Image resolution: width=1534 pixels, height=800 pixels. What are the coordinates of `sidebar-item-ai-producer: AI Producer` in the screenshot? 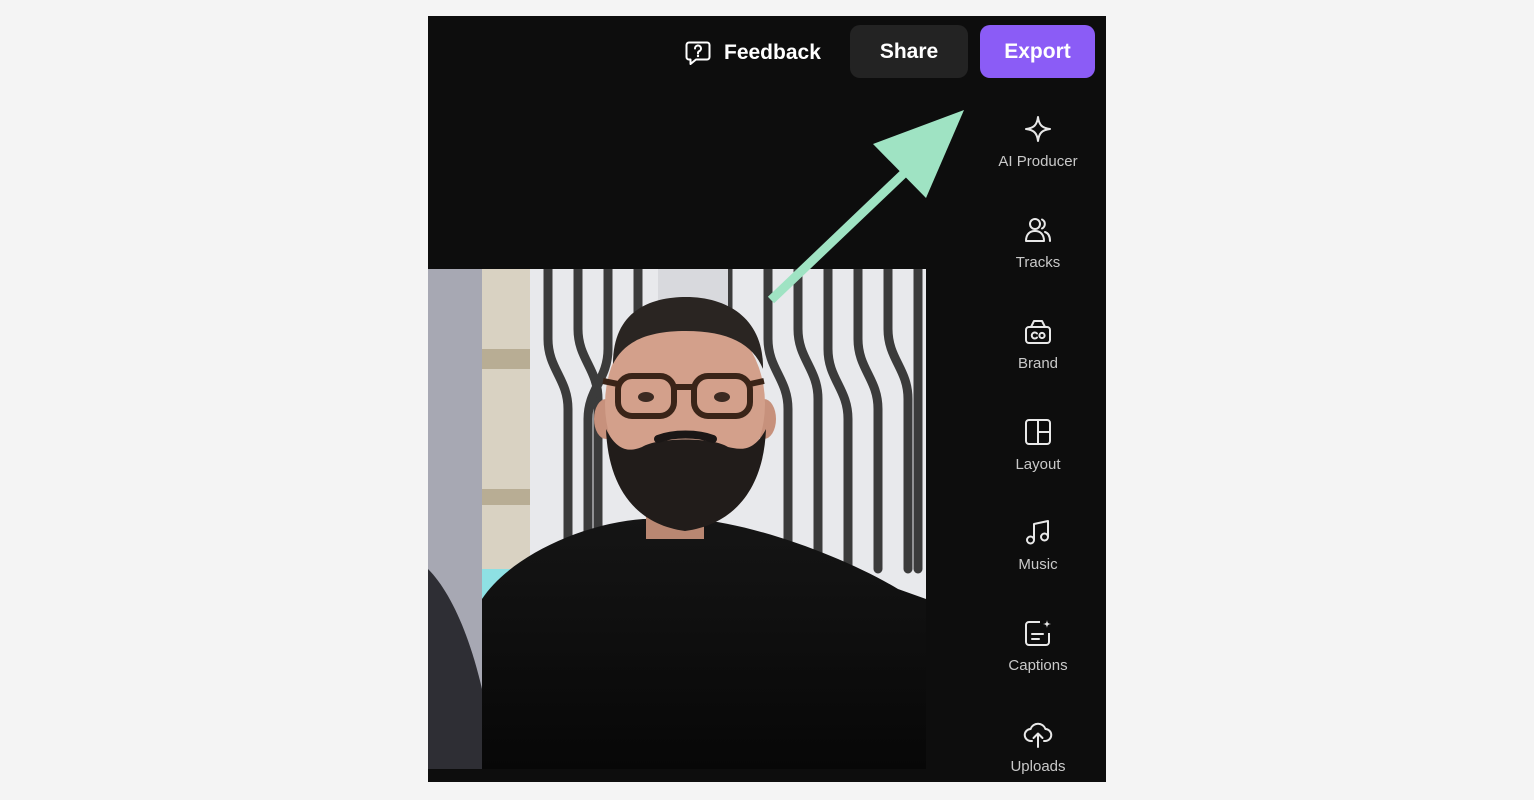 It's located at (1038, 150).